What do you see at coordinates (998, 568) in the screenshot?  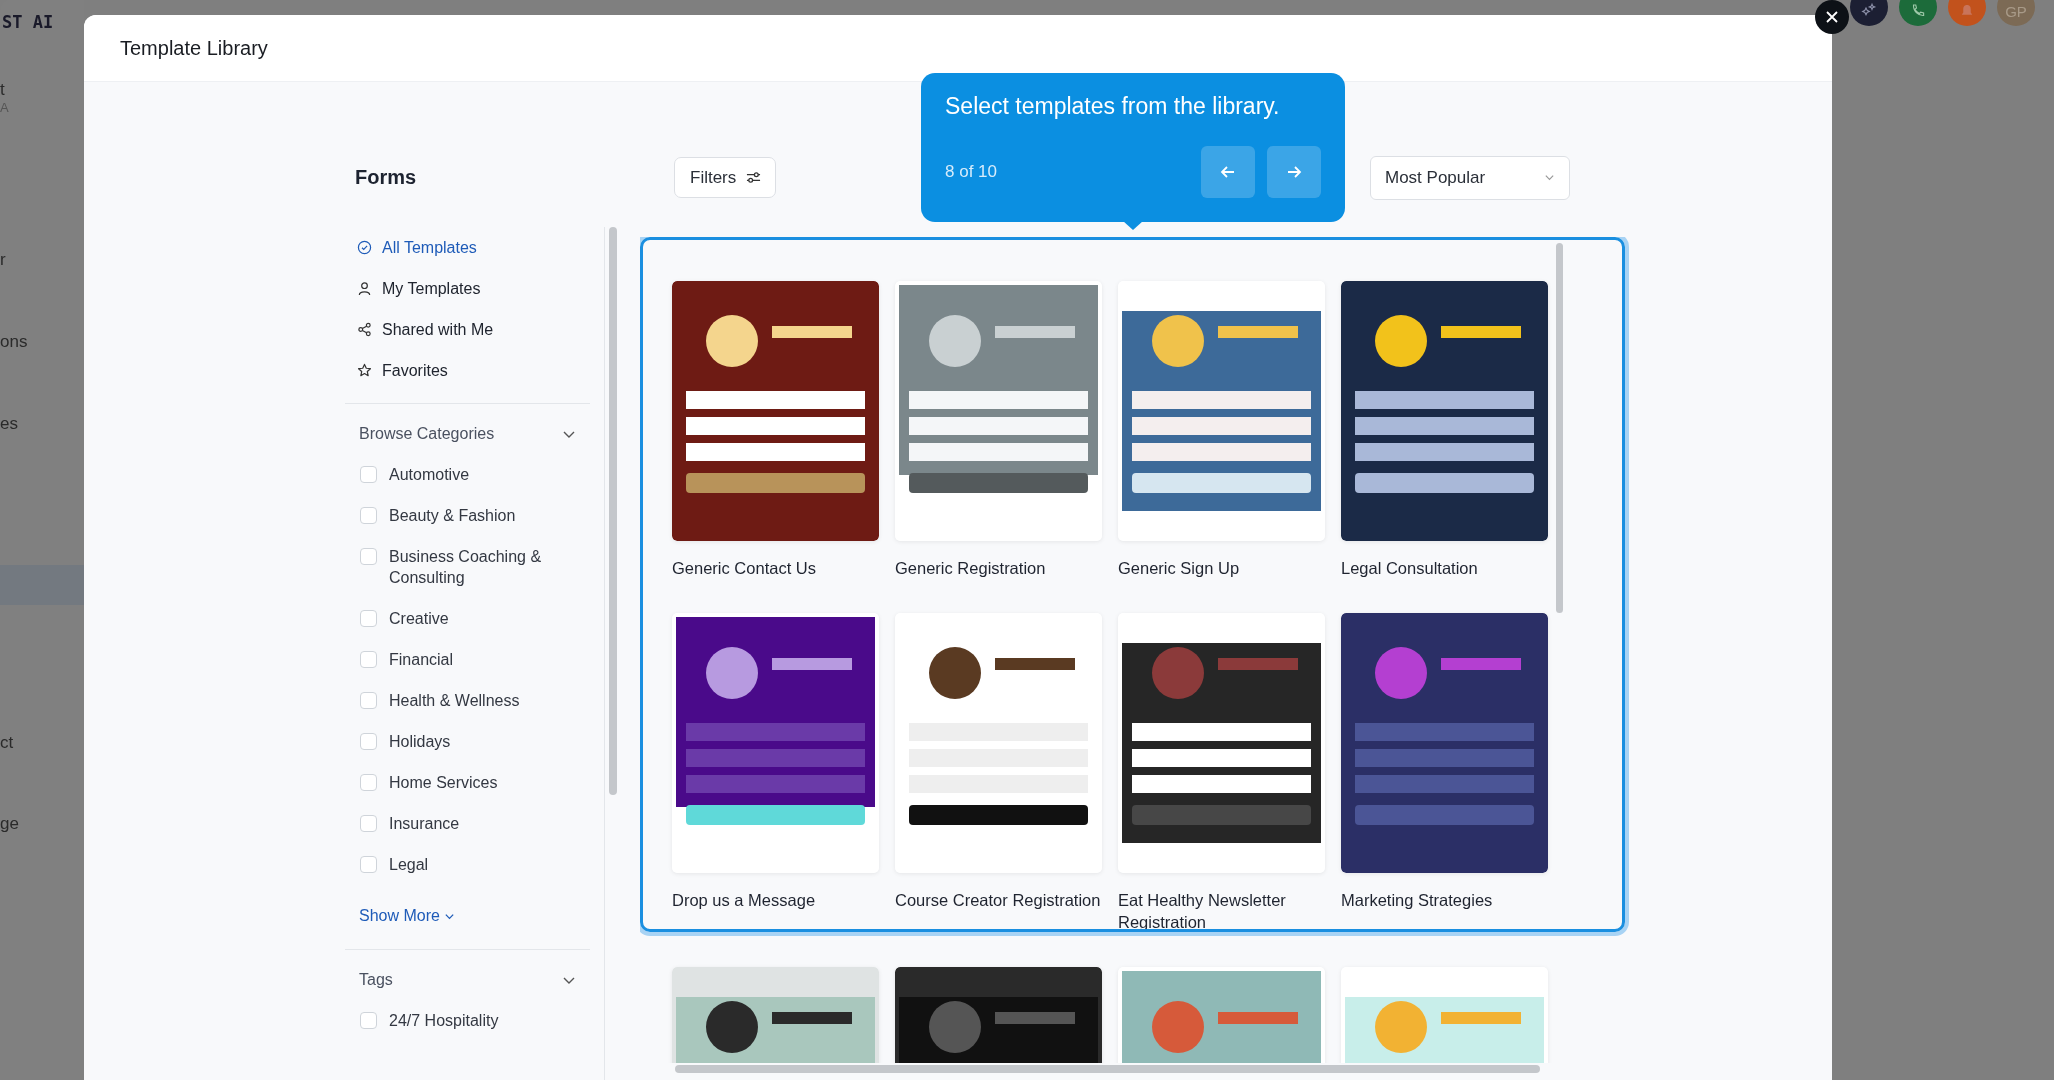 I see `template-title: Generic Registration` at bounding box center [998, 568].